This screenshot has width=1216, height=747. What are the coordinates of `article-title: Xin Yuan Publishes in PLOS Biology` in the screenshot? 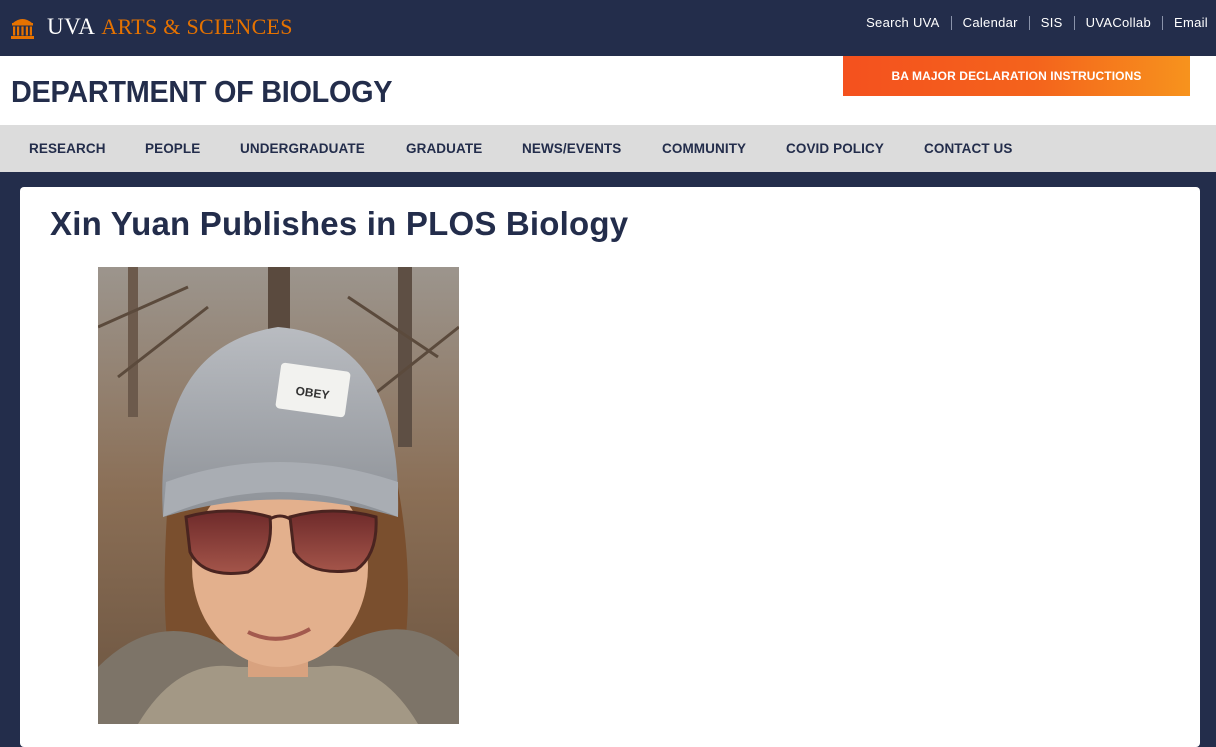 It's located at (339, 223).